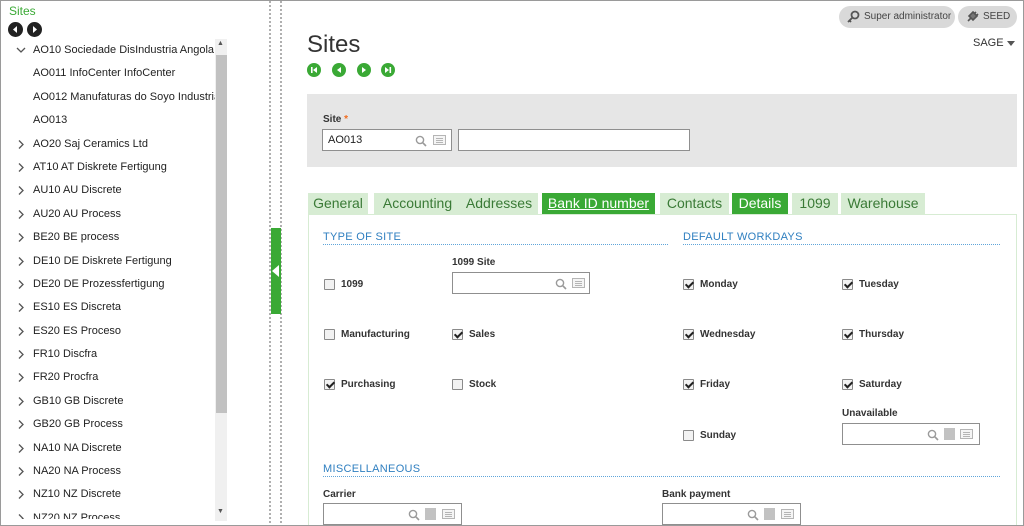 The image size is (1024, 526). I want to click on tree-item: ES10 ES Discreta, so click(108, 307).